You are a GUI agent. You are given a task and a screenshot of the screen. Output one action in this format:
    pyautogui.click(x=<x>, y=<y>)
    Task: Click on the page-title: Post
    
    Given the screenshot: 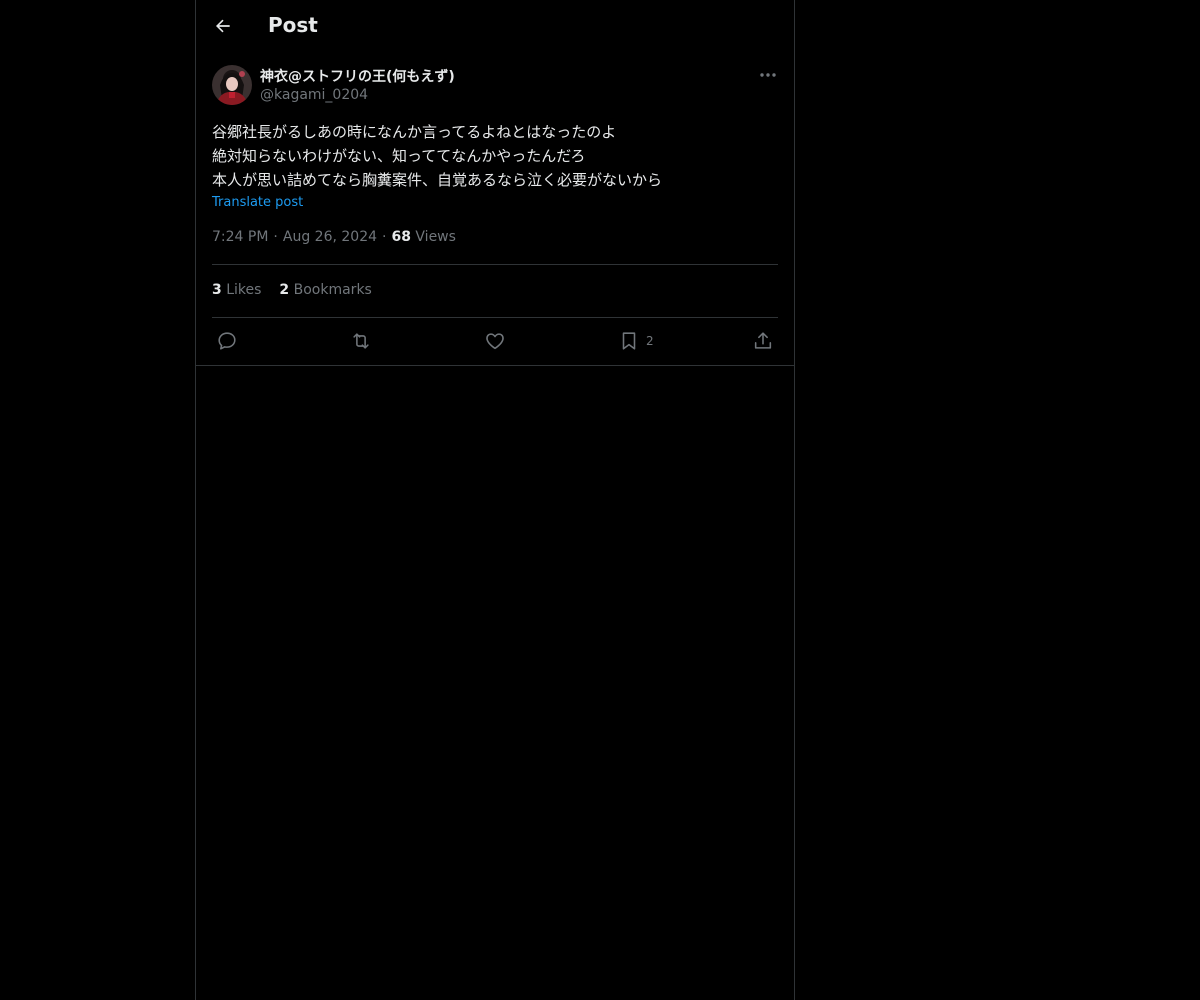 What is the action you would take?
    pyautogui.click(x=293, y=25)
    